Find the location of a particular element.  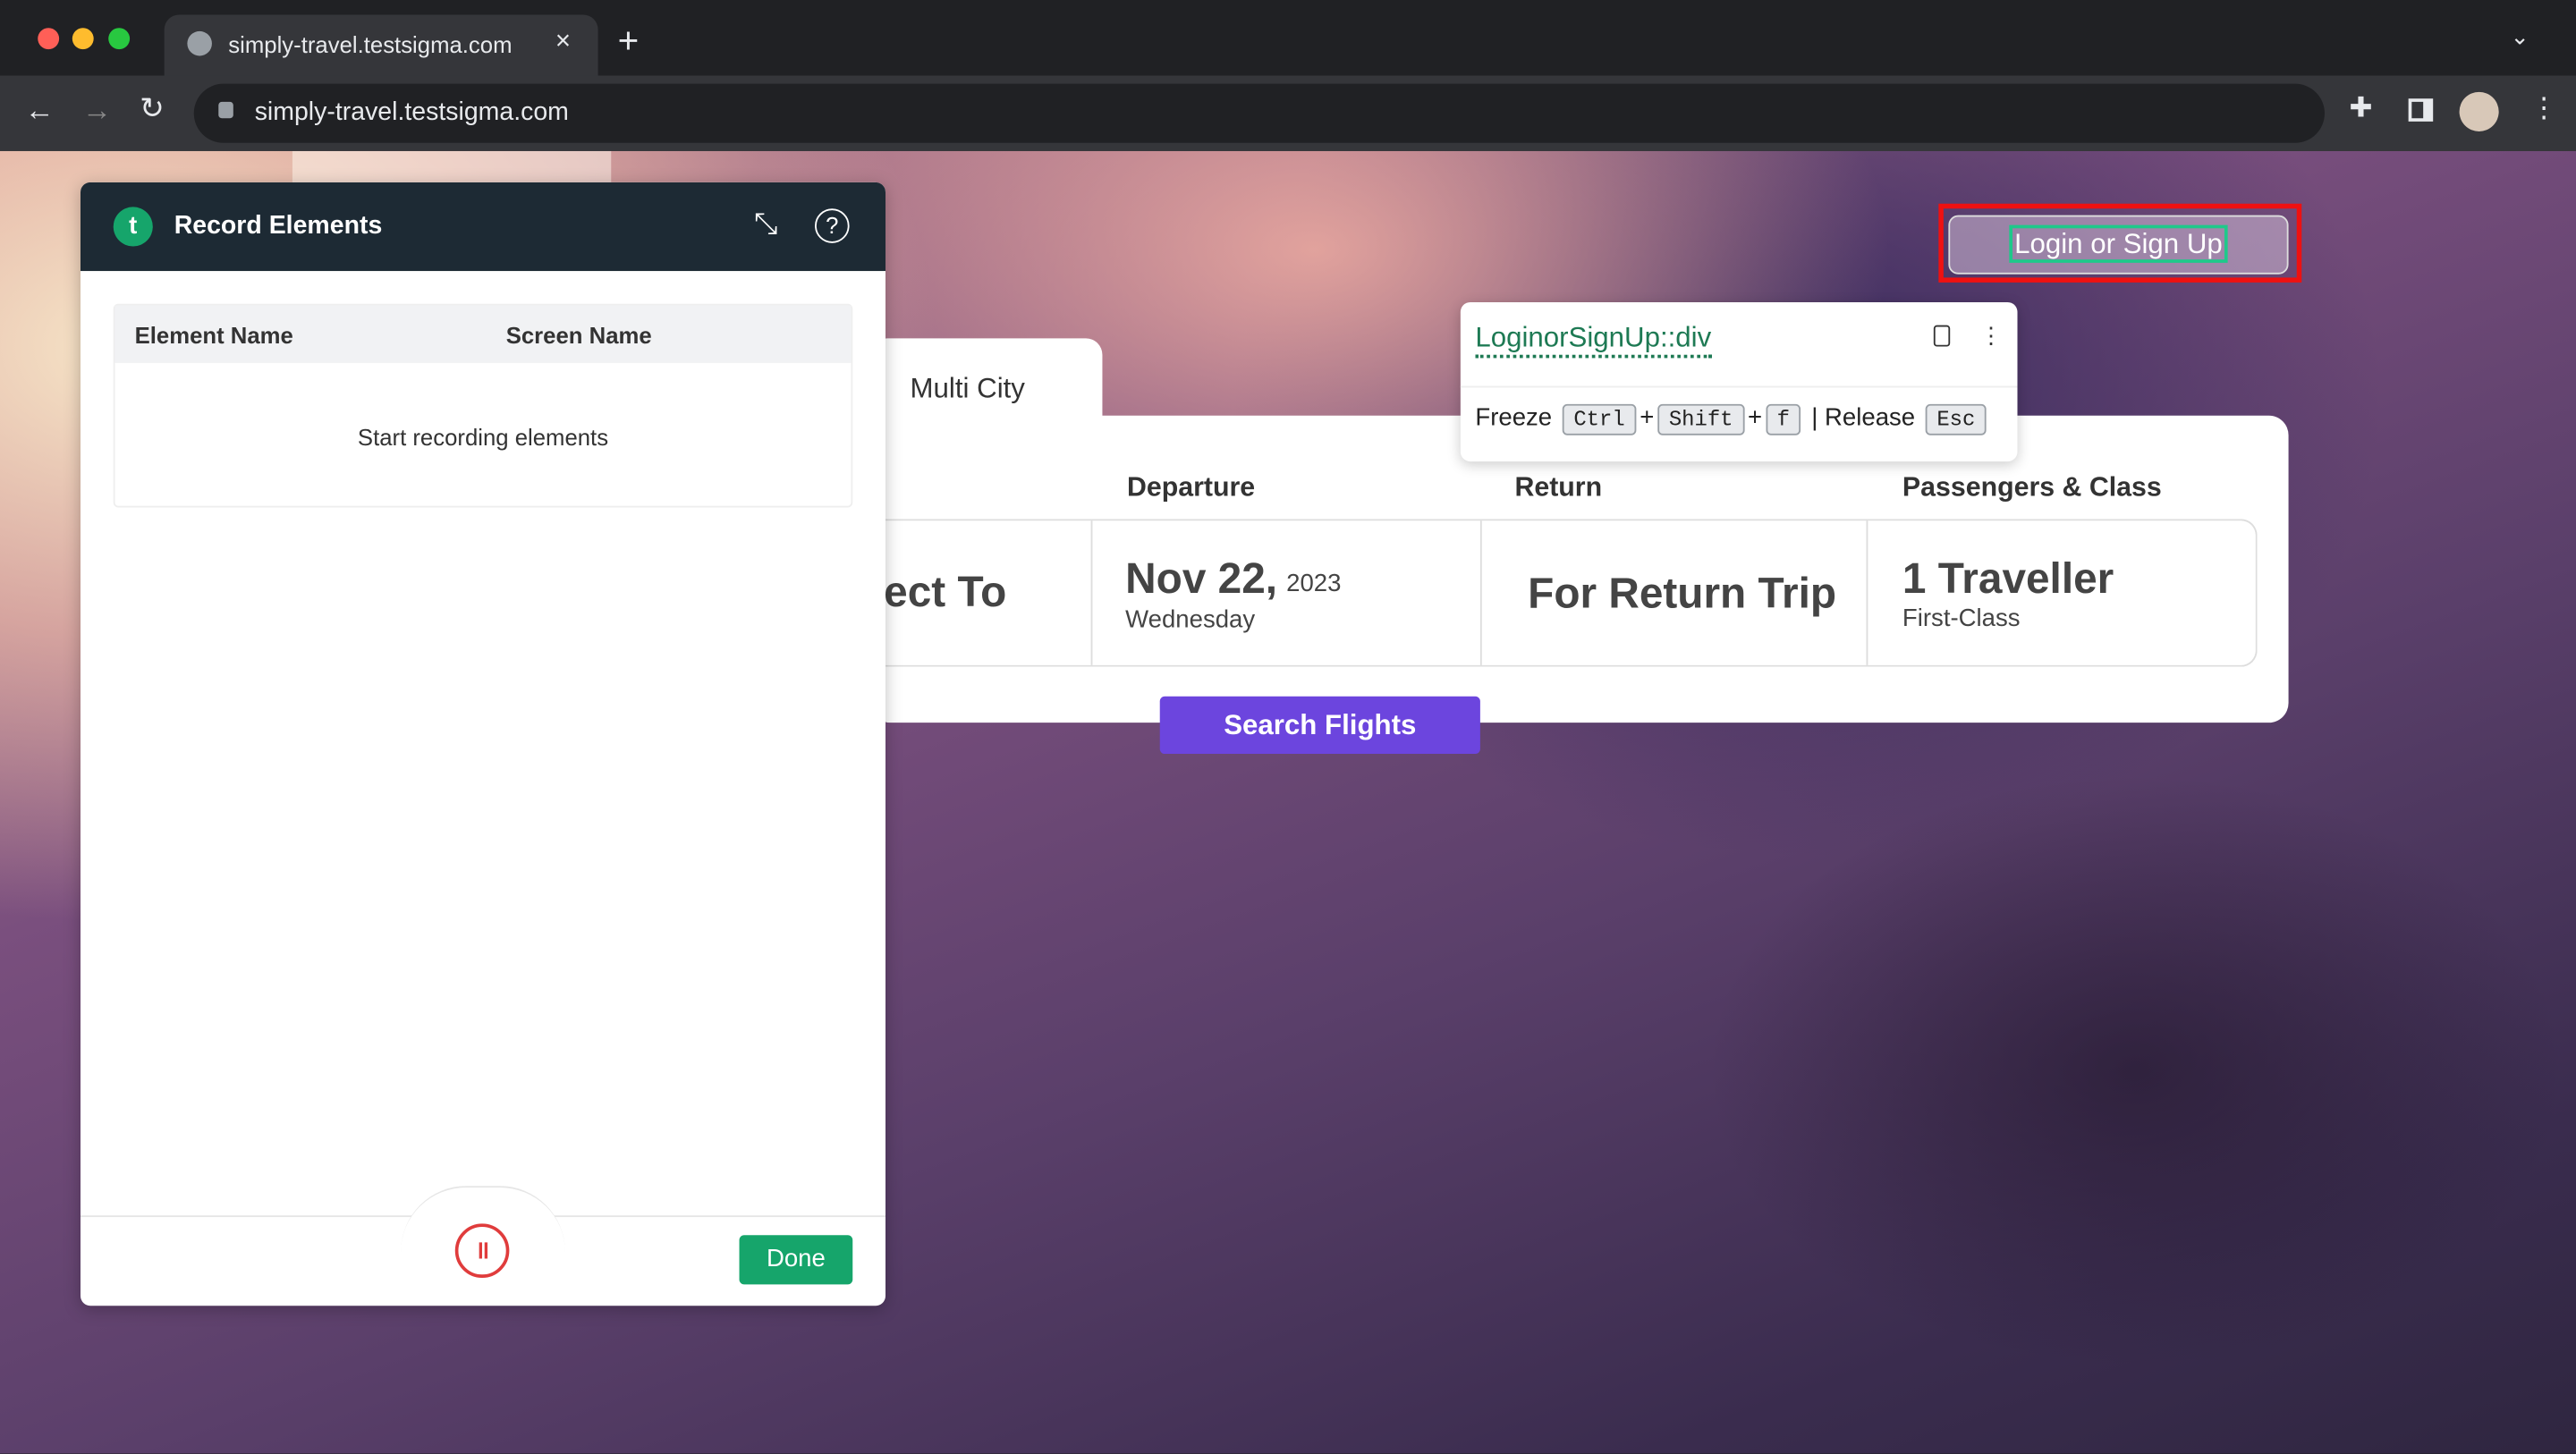

to-value: ect To is located at coordinates (945, 591).